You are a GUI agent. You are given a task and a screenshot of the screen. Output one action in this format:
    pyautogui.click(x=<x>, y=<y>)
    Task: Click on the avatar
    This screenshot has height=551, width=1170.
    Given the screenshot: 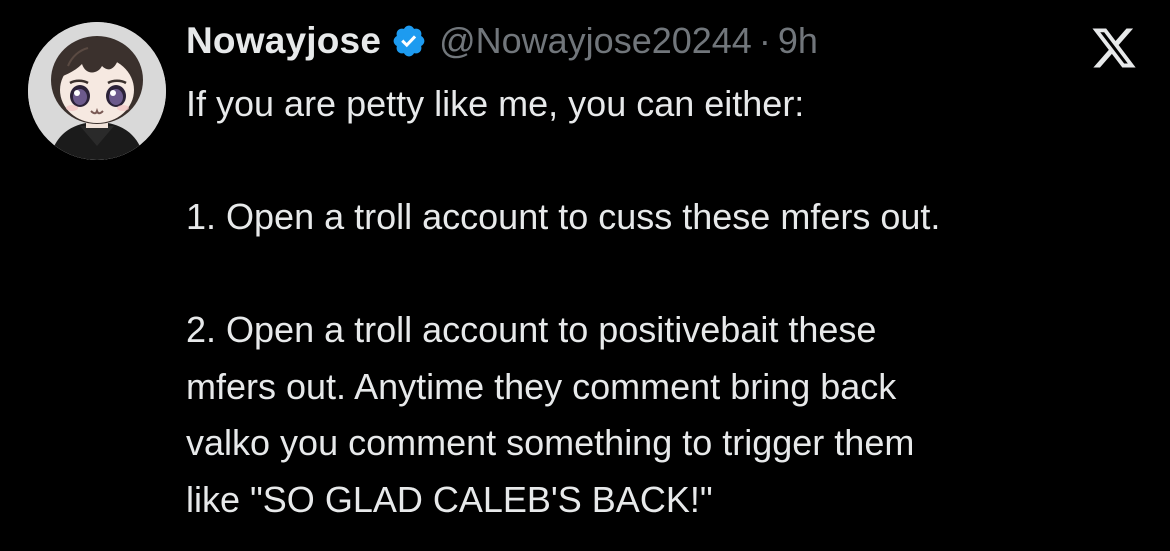 What is the action you would take?
    pyautogui.click(x=97, y=91)
    